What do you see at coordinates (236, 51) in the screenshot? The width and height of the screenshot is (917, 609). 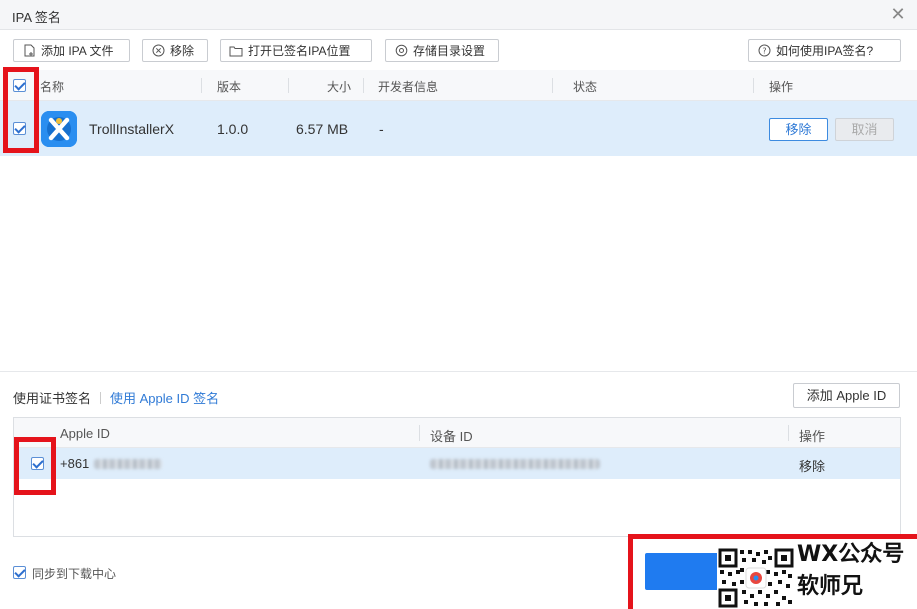 I see `folder-icon` at bounding box center [236, 51].